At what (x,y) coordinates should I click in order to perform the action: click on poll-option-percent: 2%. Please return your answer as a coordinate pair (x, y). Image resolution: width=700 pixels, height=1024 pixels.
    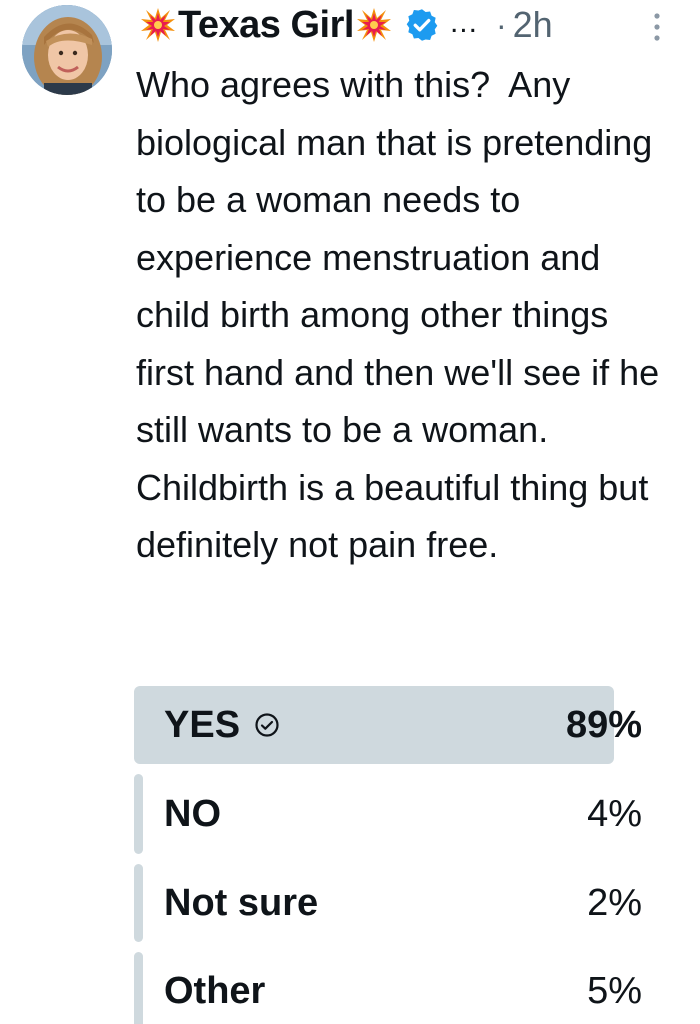
    Looking at the image, I should click on (614, 902).